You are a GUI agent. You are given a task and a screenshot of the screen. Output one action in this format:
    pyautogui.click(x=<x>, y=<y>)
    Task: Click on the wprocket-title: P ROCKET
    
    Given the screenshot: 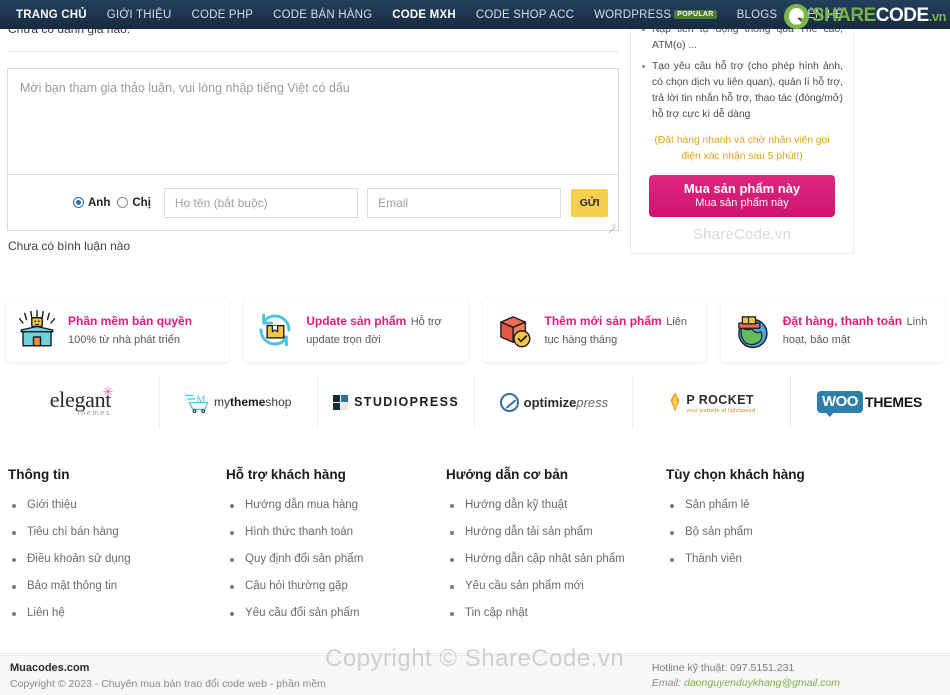 What is the action you would take?
    pyautogui.click(x=720, y=399)
    